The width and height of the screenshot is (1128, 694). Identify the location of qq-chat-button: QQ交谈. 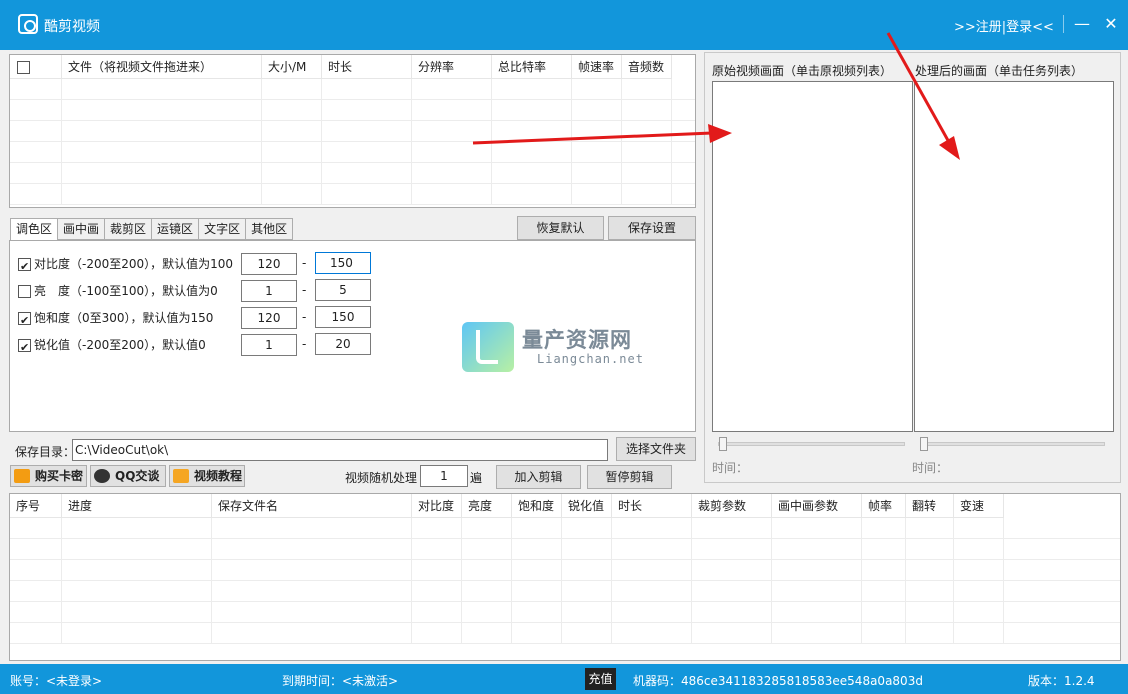
(128, 476).